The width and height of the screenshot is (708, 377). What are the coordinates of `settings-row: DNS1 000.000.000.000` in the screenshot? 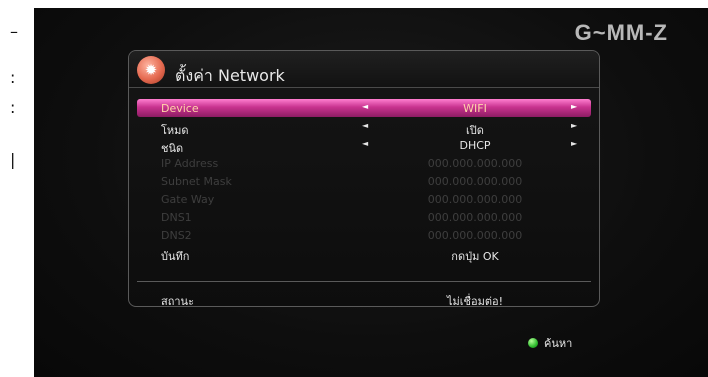 It's located at (364, 217).